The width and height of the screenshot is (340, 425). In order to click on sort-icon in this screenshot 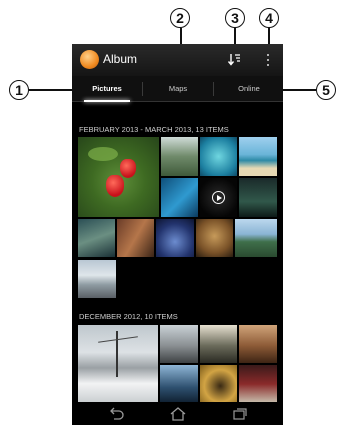, I will do `click(234, 60)`.